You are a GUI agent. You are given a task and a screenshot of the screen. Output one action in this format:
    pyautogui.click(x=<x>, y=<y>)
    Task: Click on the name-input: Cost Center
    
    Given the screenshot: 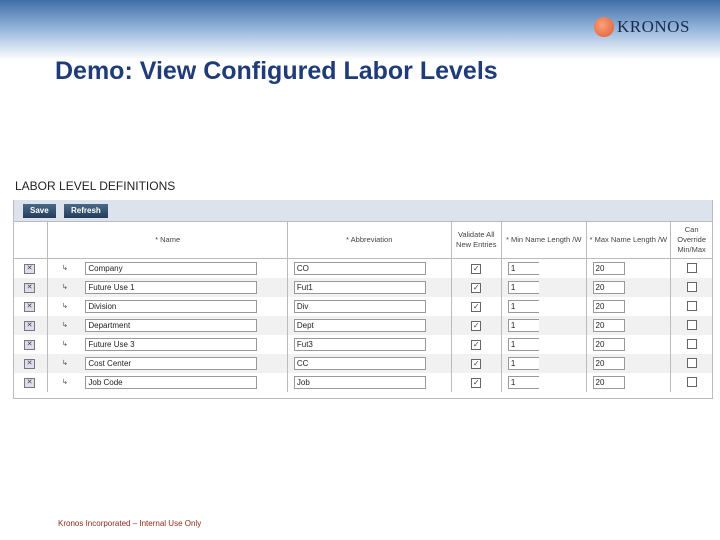 What is the action you would take?
    pyautogui.click(x=171, y=363)
    